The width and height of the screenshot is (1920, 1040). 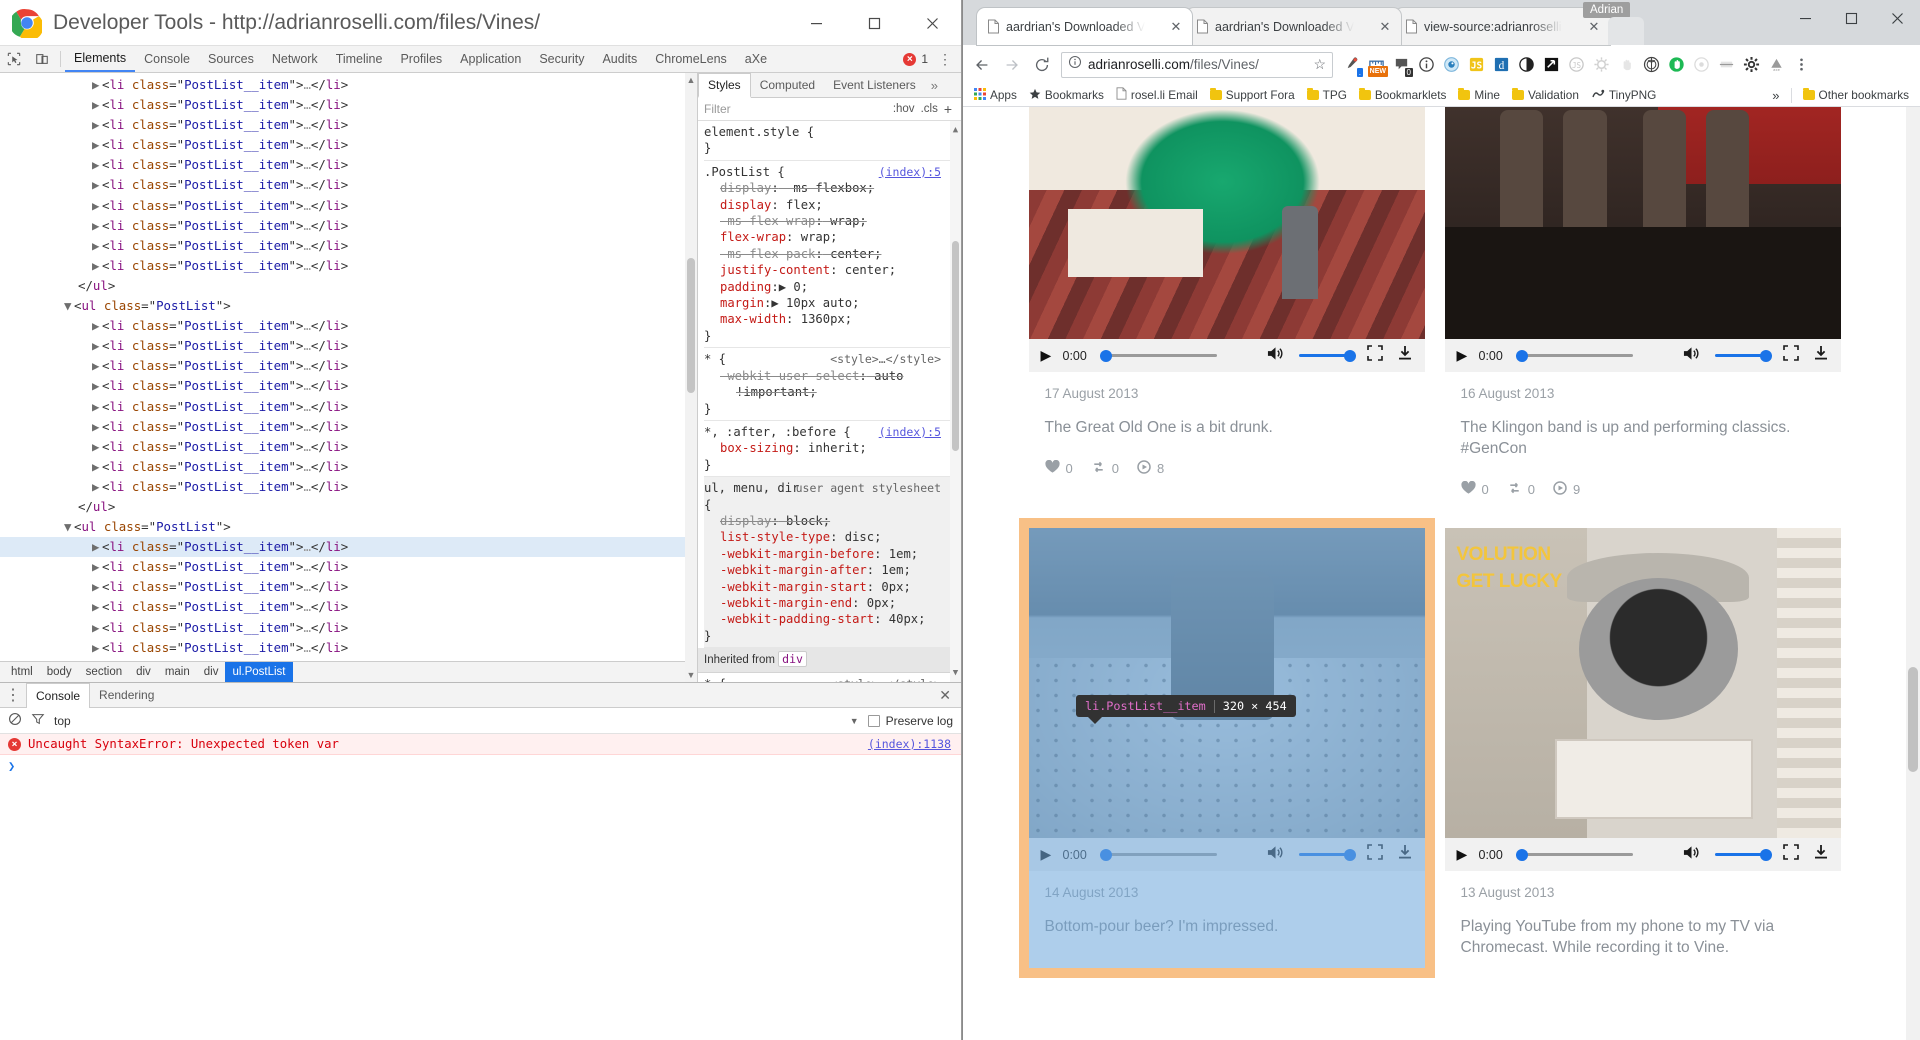 What do you see at coordinates (1545, 95) in the screenshot?
I see `bookmark-validation: Validation` at bounding box center [1545, 95].